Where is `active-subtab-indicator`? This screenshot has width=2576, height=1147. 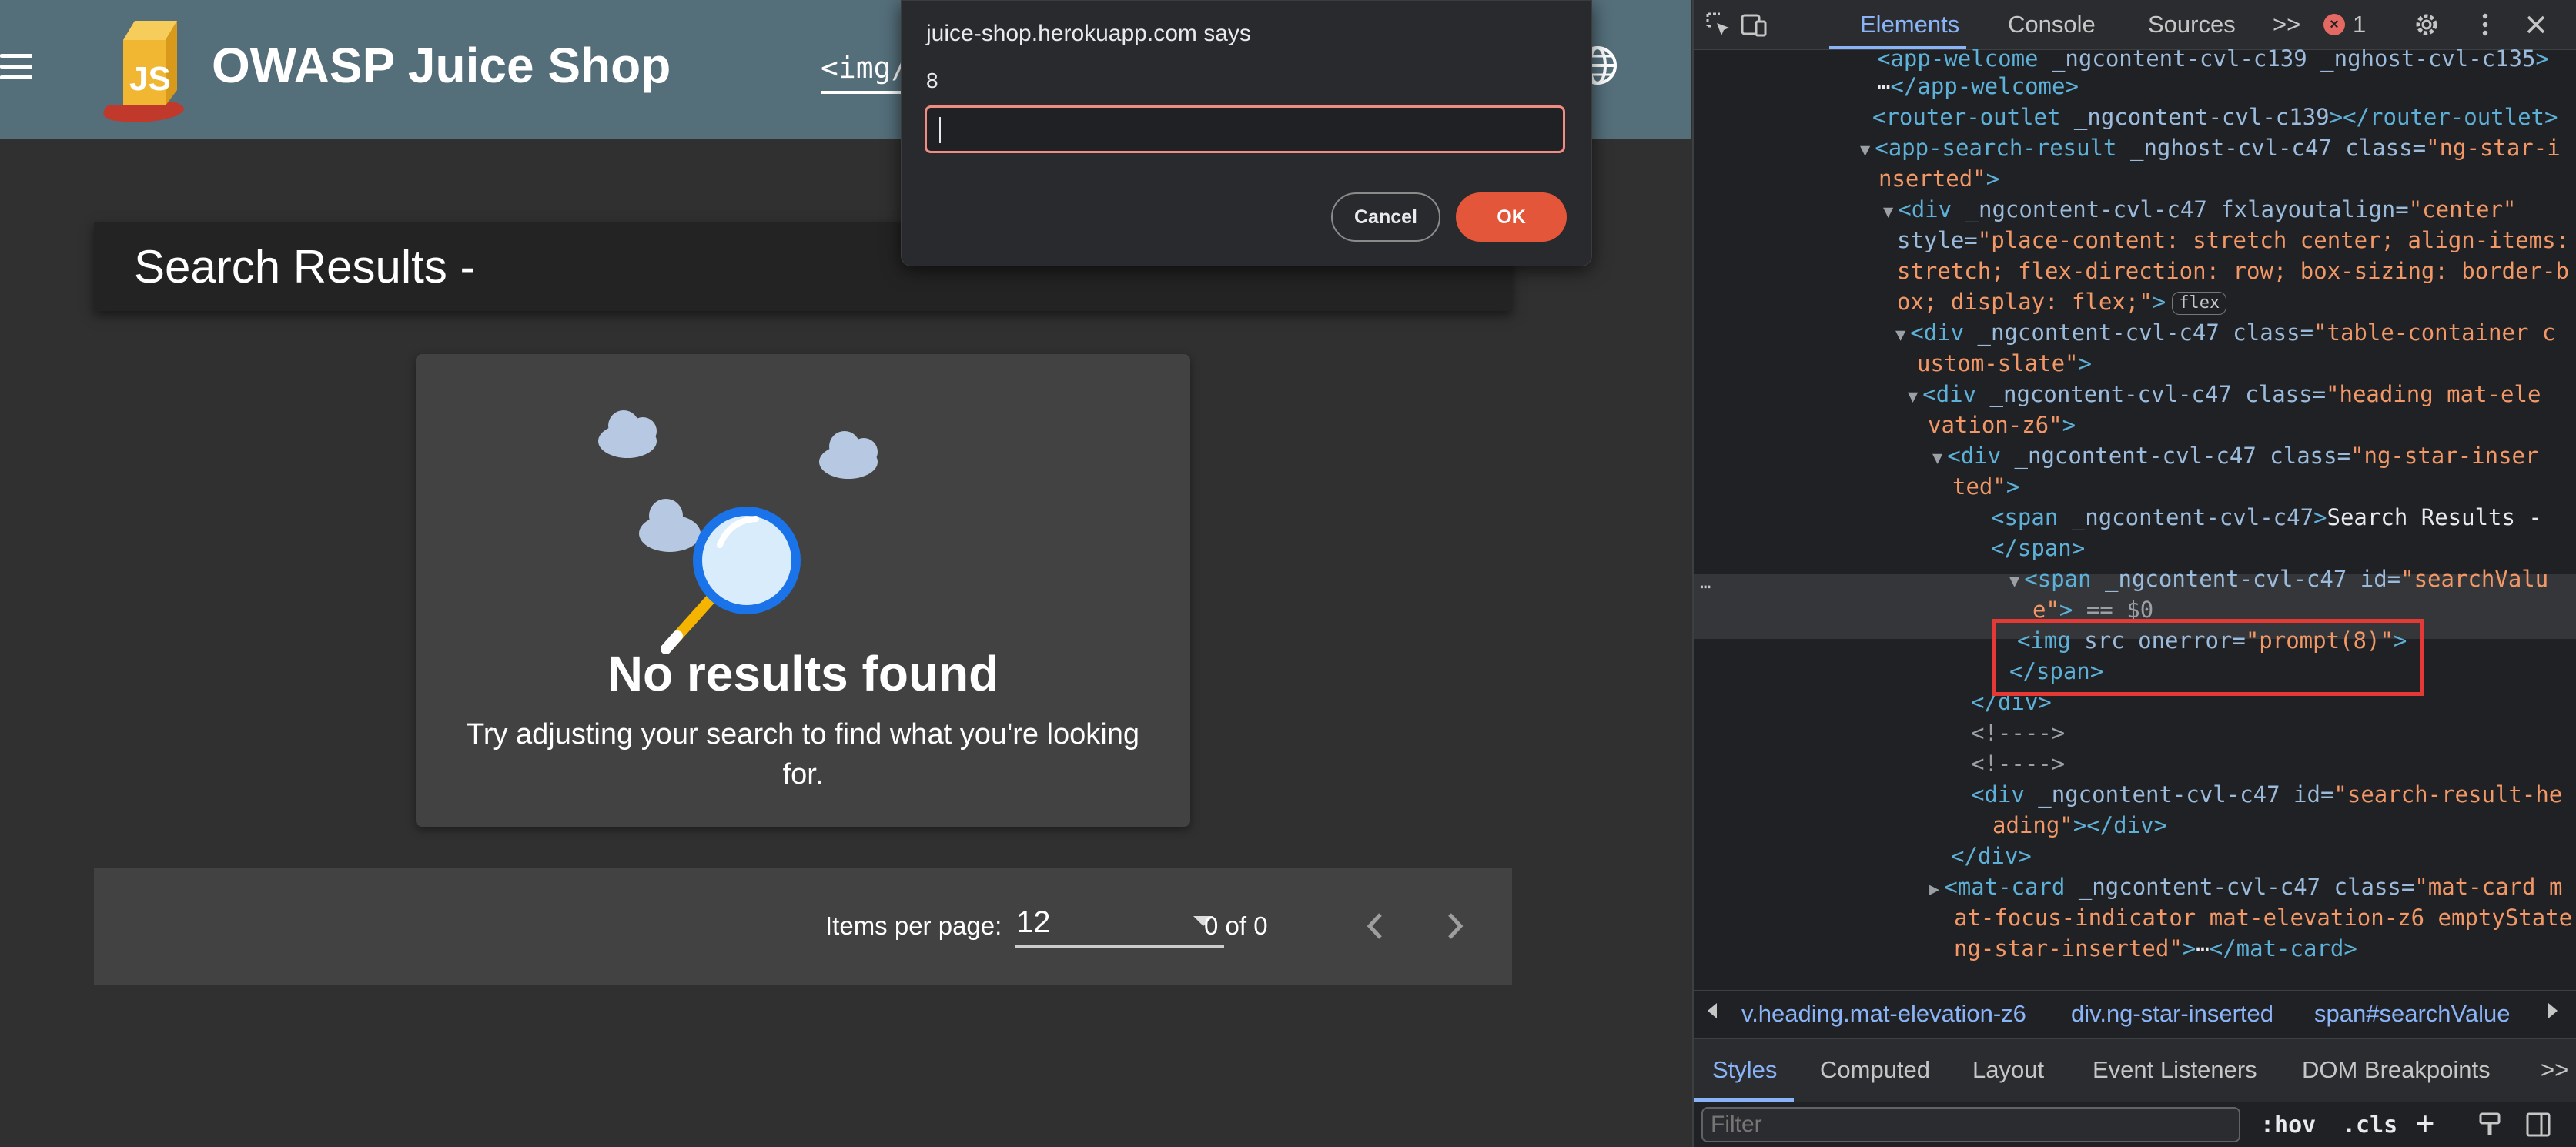 active-subtab-indicator is located at coordinates (1744, 1100).